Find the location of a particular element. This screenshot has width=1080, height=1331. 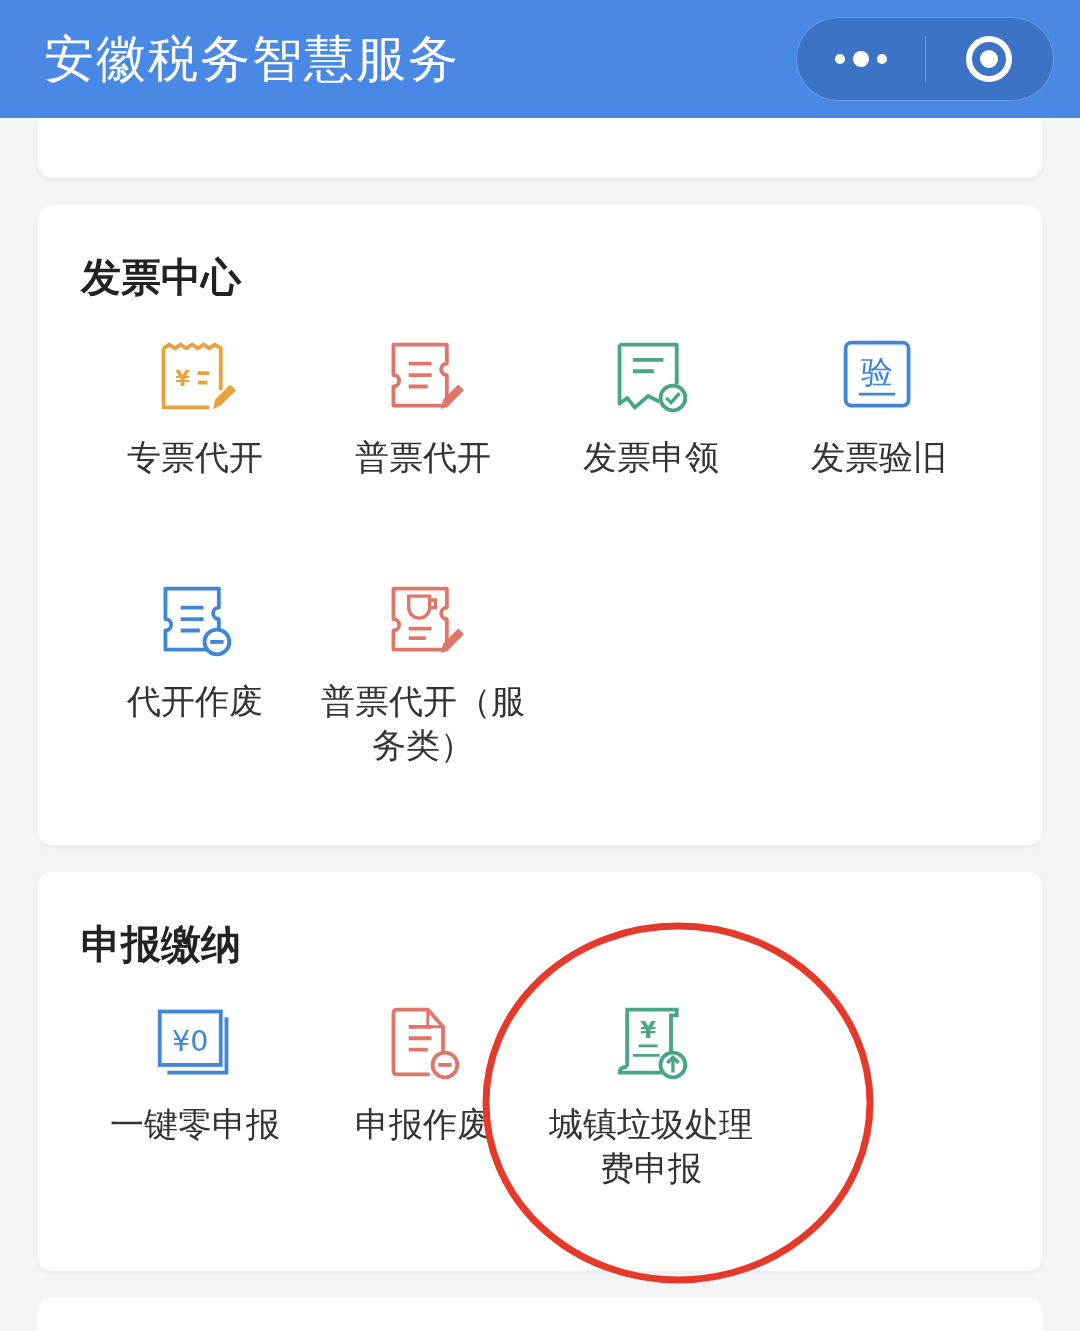

item-label: 代开作废 is located at coordinates (195, 701).